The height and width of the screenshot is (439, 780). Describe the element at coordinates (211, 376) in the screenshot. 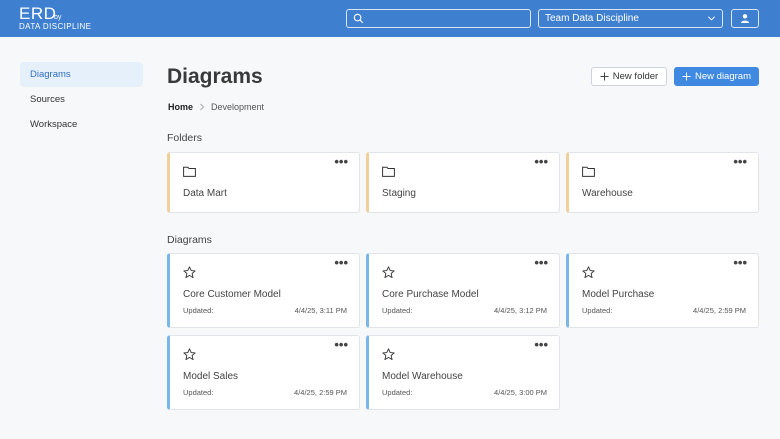

I see `diagram-name: Model Sales` at that location.